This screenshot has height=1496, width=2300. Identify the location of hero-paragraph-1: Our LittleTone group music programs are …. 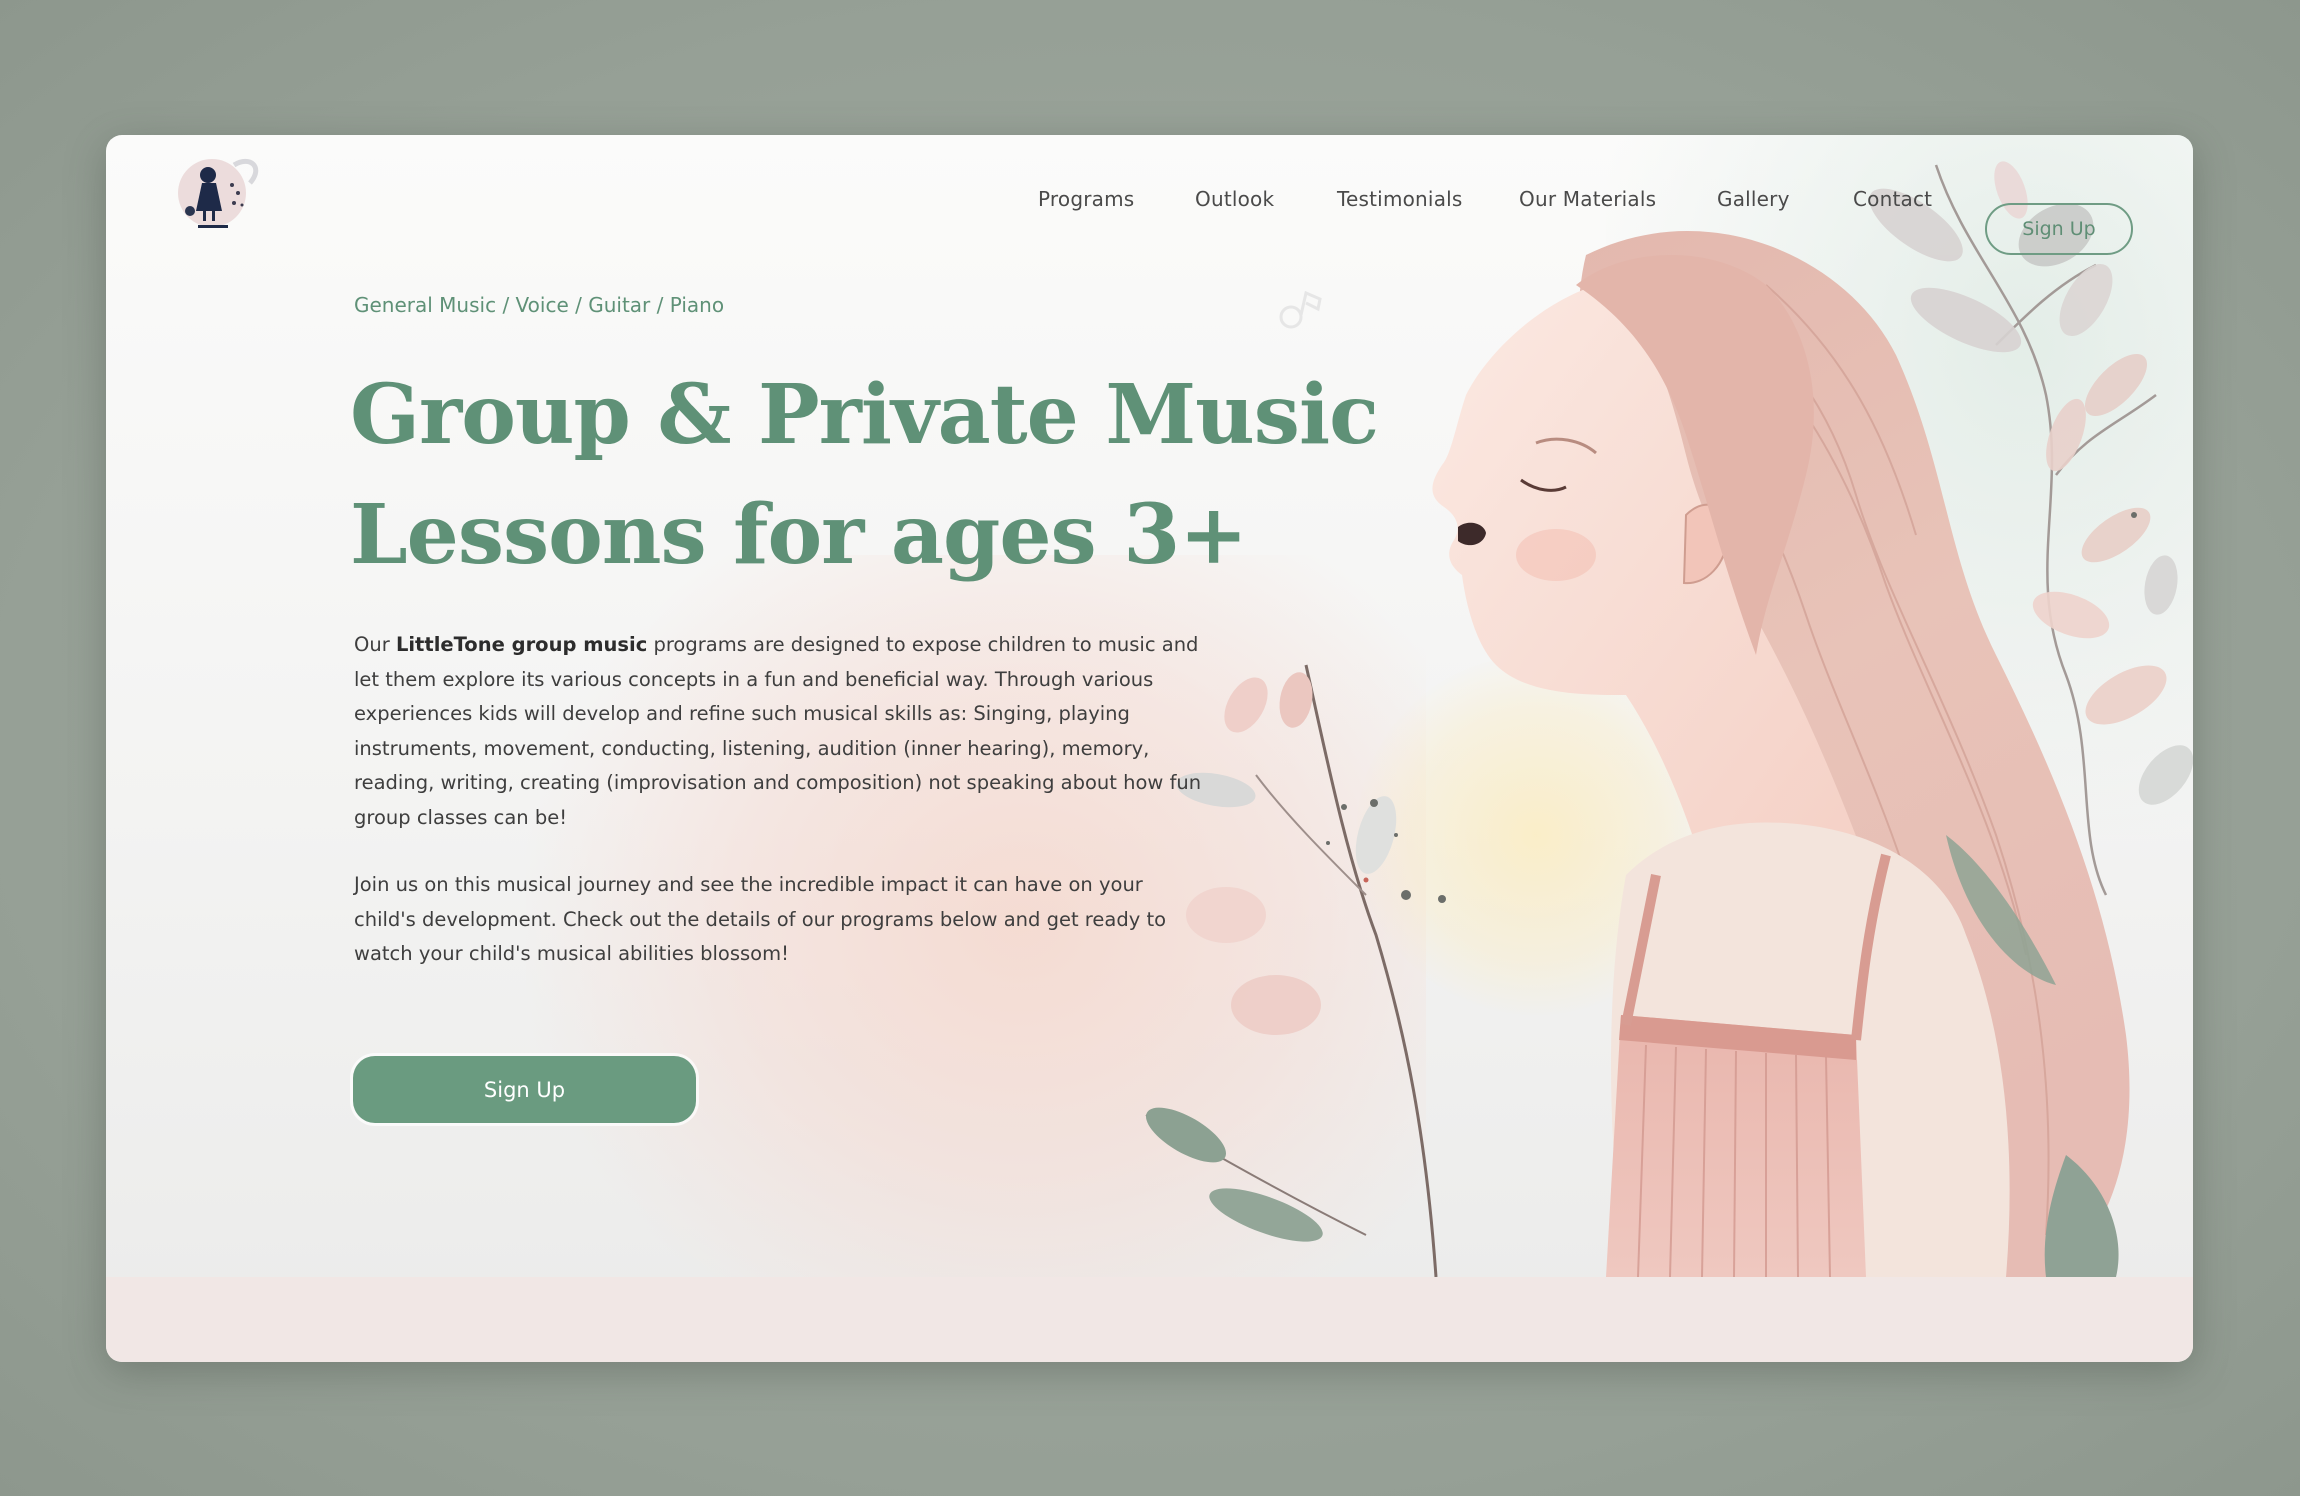
(779, 731).